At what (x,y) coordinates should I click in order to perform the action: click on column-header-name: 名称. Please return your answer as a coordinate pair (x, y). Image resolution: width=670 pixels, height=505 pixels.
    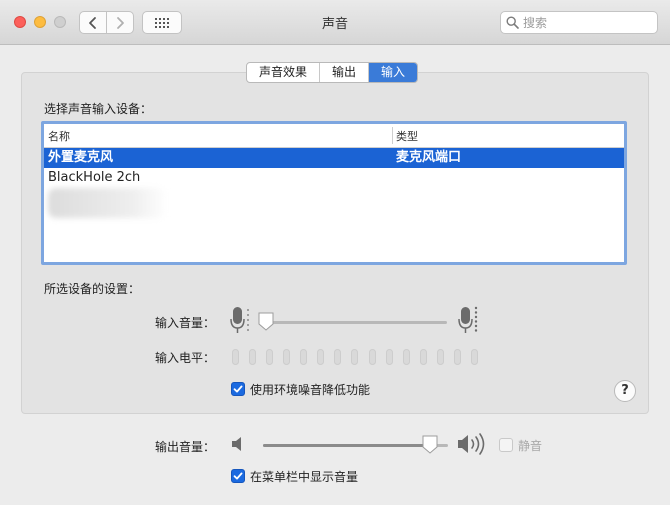
    Looking at the image, I should click on (59, 136).